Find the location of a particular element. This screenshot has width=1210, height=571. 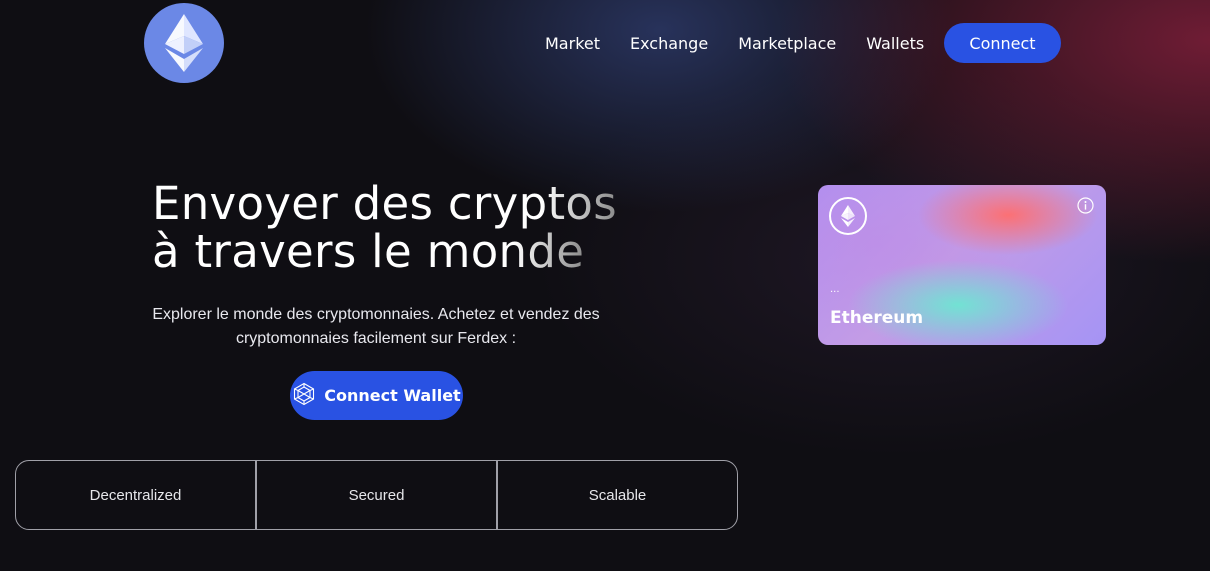

hero-title-line-2: à travers le monde is located at coordinates (412, 252).